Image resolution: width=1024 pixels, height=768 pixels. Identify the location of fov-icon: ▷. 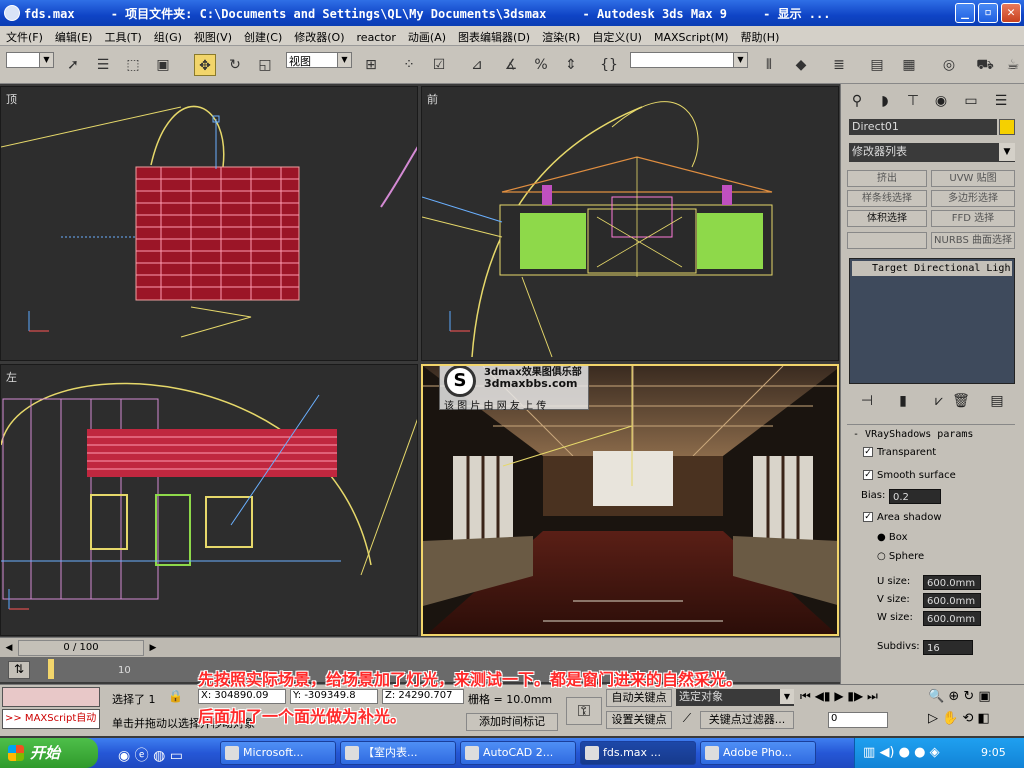
(933, 718).